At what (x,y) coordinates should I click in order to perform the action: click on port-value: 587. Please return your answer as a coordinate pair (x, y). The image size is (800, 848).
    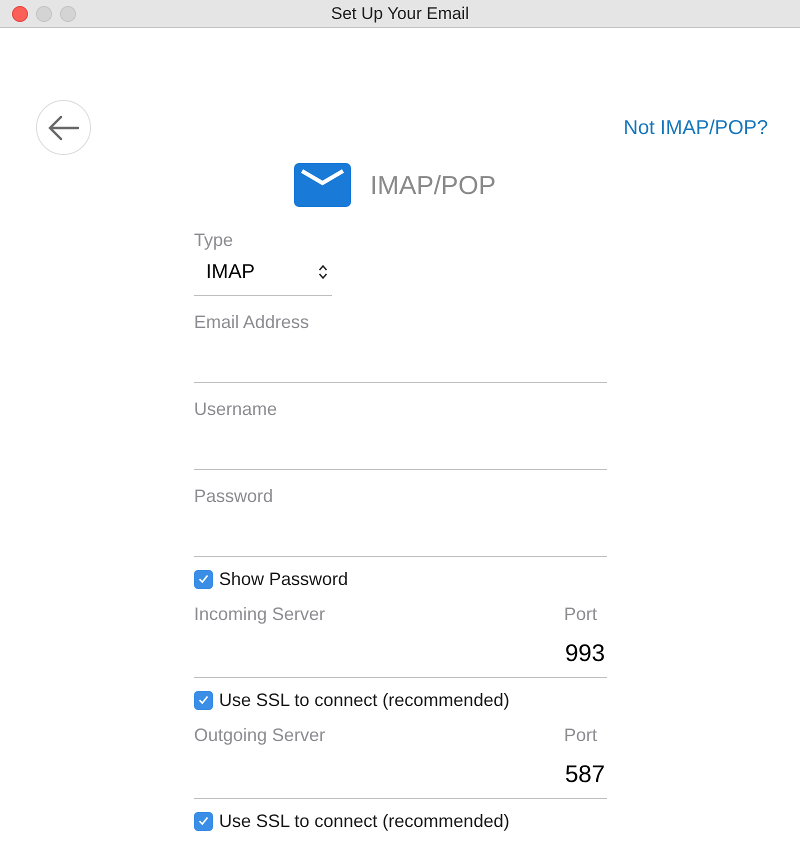
    Looking at the image, I should click on (585, 775).